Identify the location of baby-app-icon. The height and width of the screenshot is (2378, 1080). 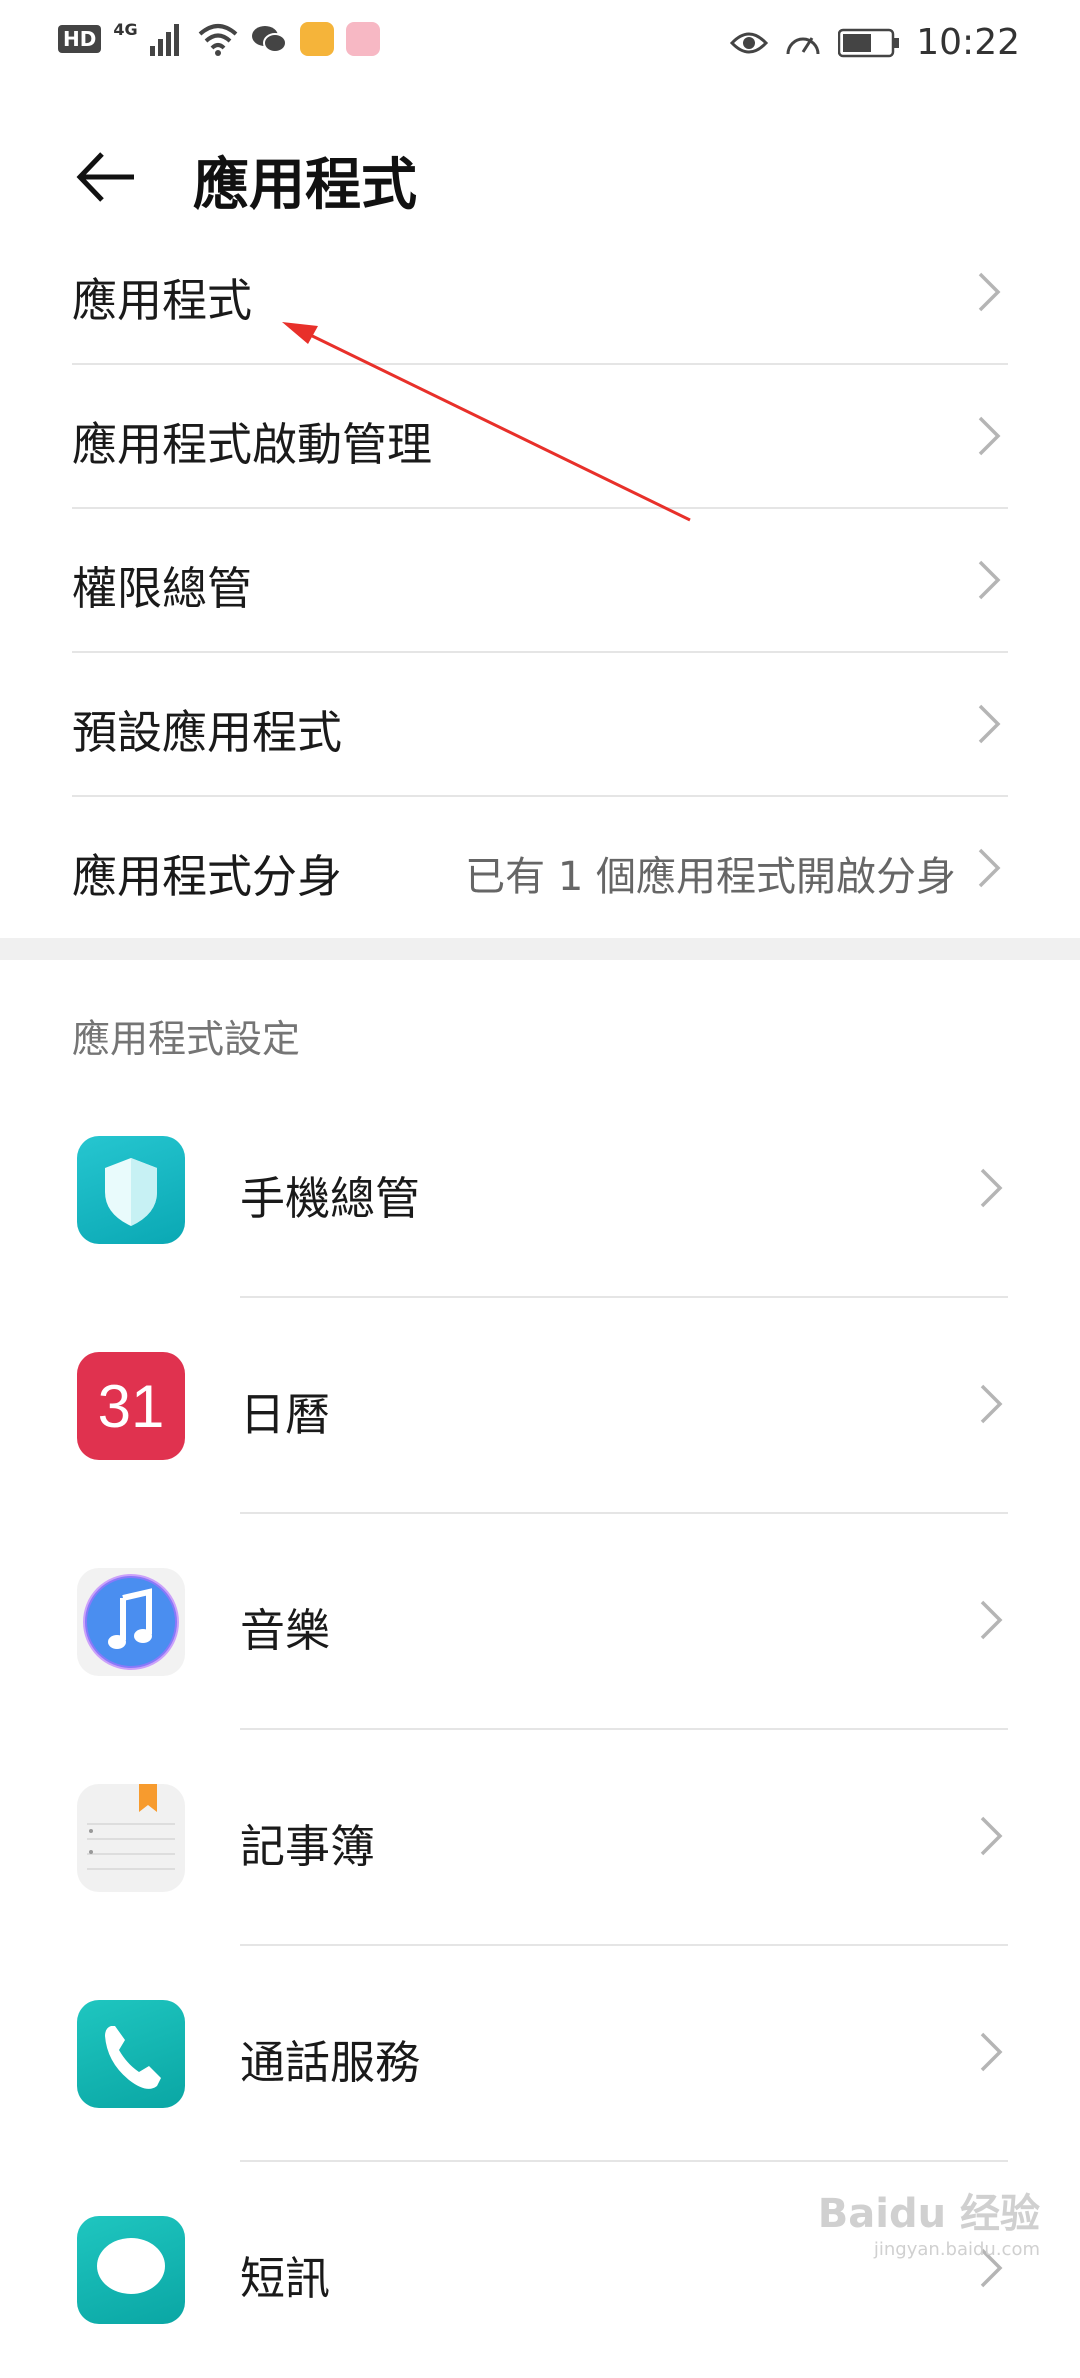
(362, 39).